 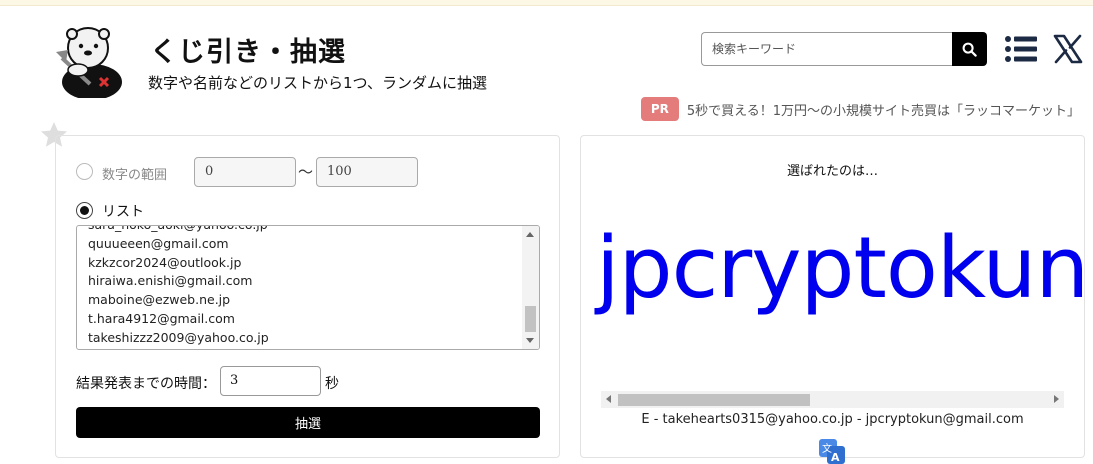 I want to click on list-line: kzkzcor2024@outlook.jp, so click(x=165, y=262).